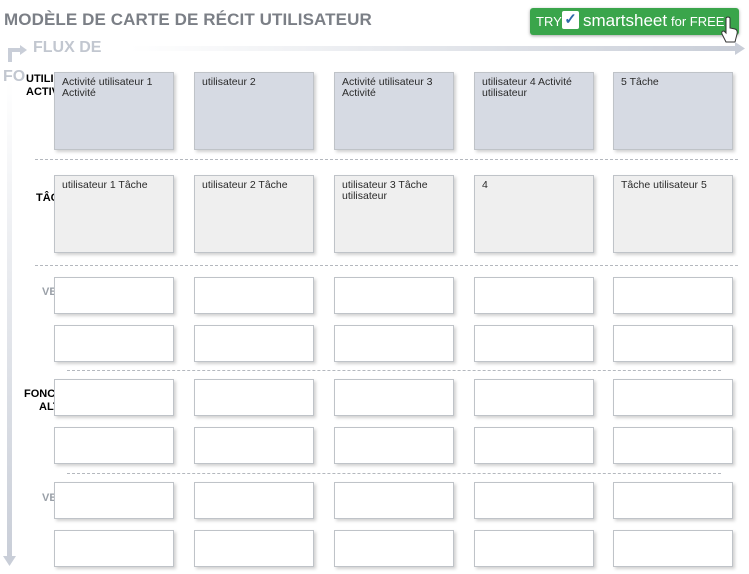 This screenshot has width=749, height=574. Describe the element at coordinates (9, 319) in the screenshot. I see `vertical-flow-arrow` at that location.